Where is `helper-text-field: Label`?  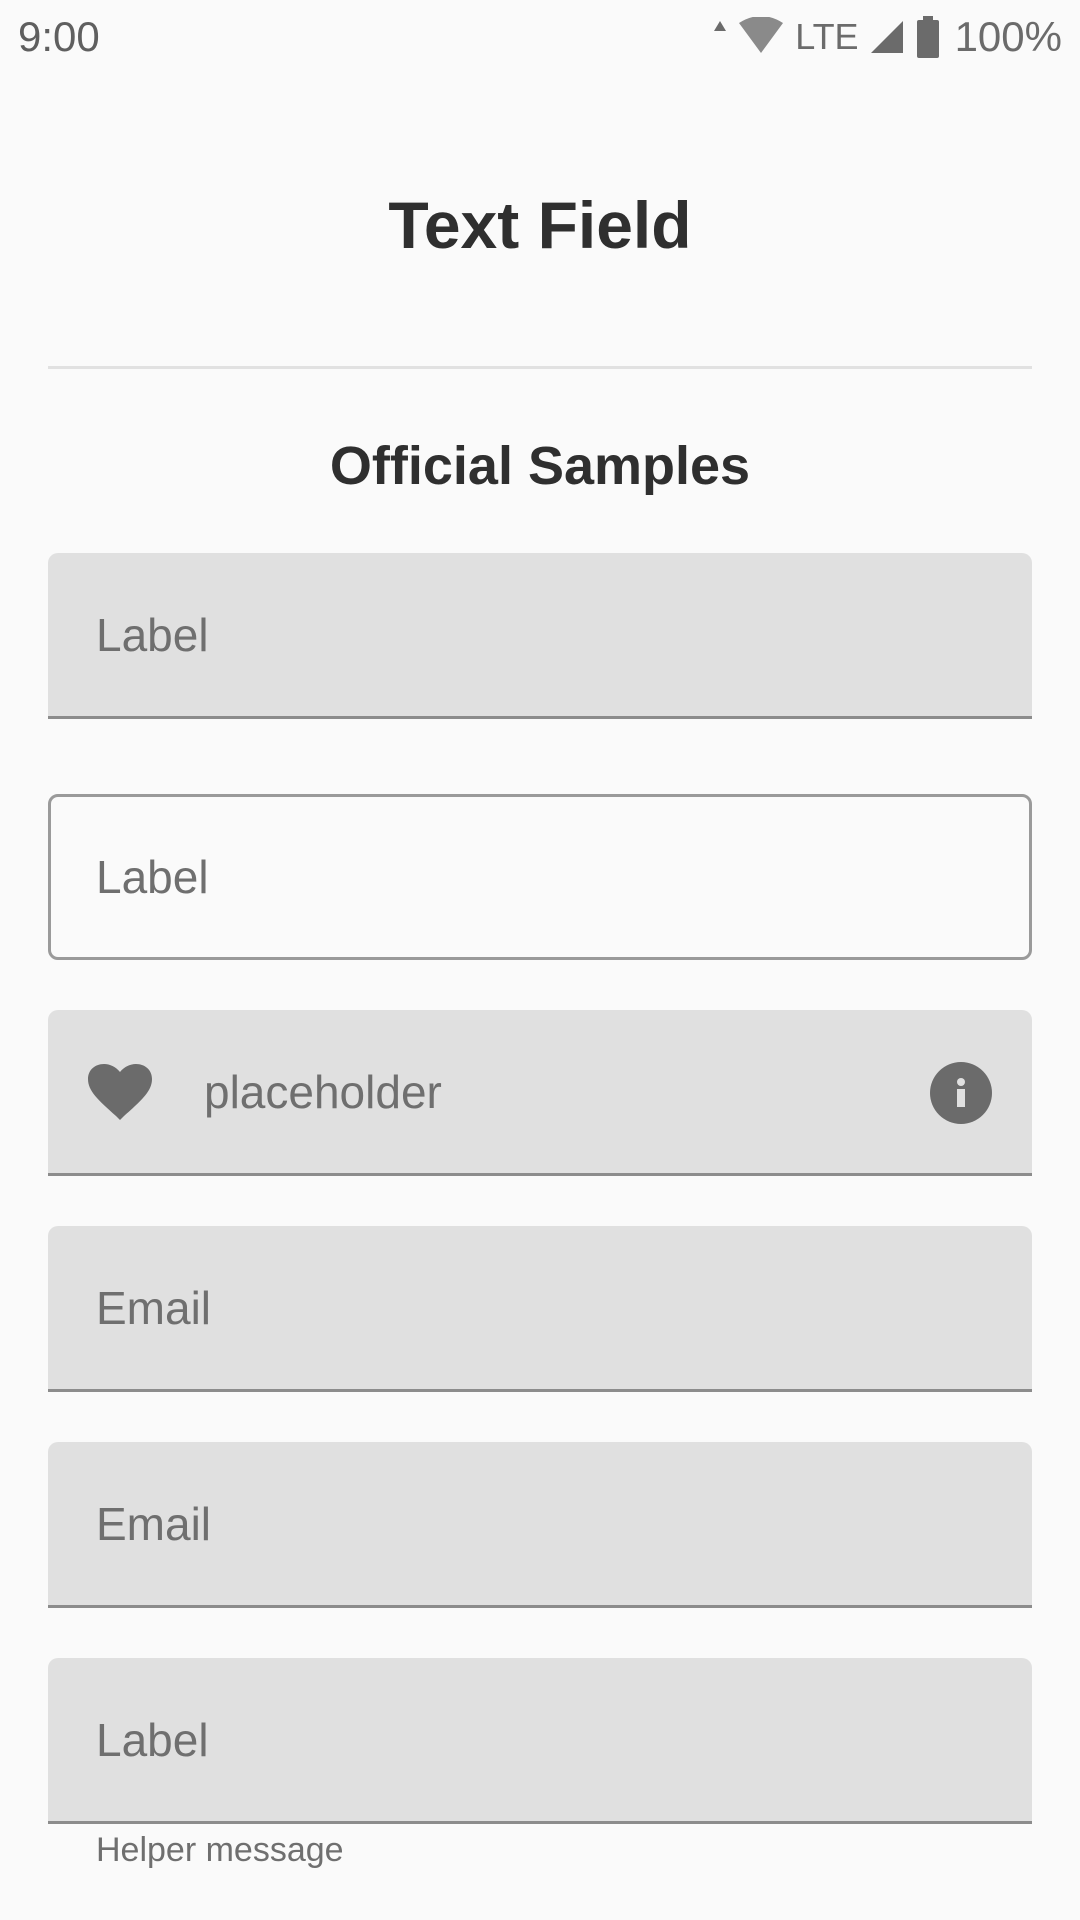
helper-text-field: Label is located at coordinates (540, 1741).